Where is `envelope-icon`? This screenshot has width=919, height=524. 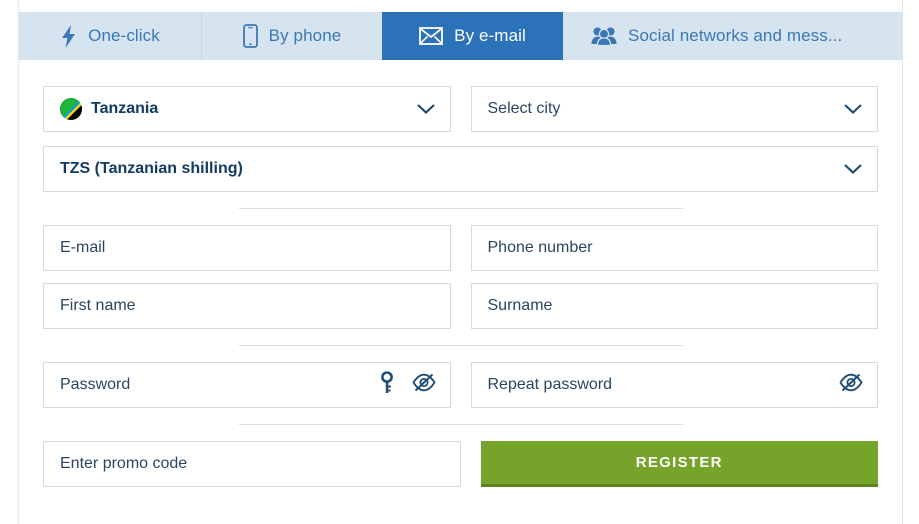 envelope-icon is located at coordinates (431, 36).